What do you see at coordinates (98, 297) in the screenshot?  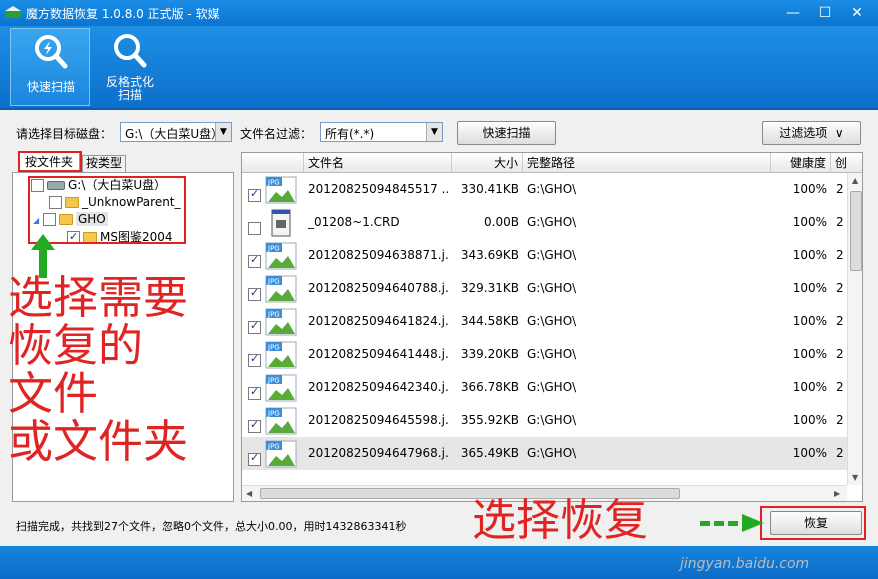 I see `annotation-line1: 选择需要` at bounding box center [98, 297].